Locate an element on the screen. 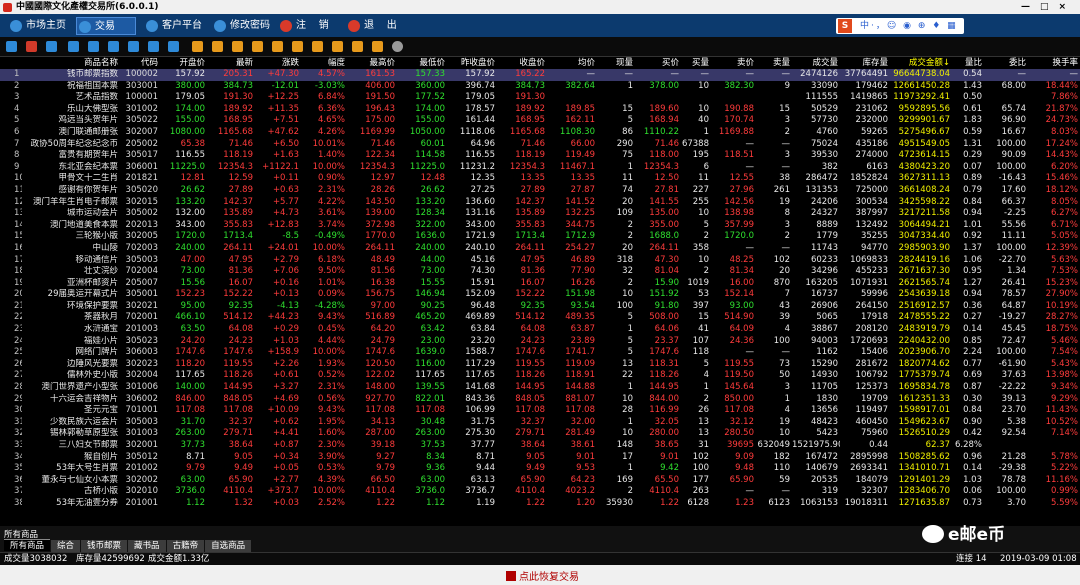  week-icon is located at coordinates (133, 46).